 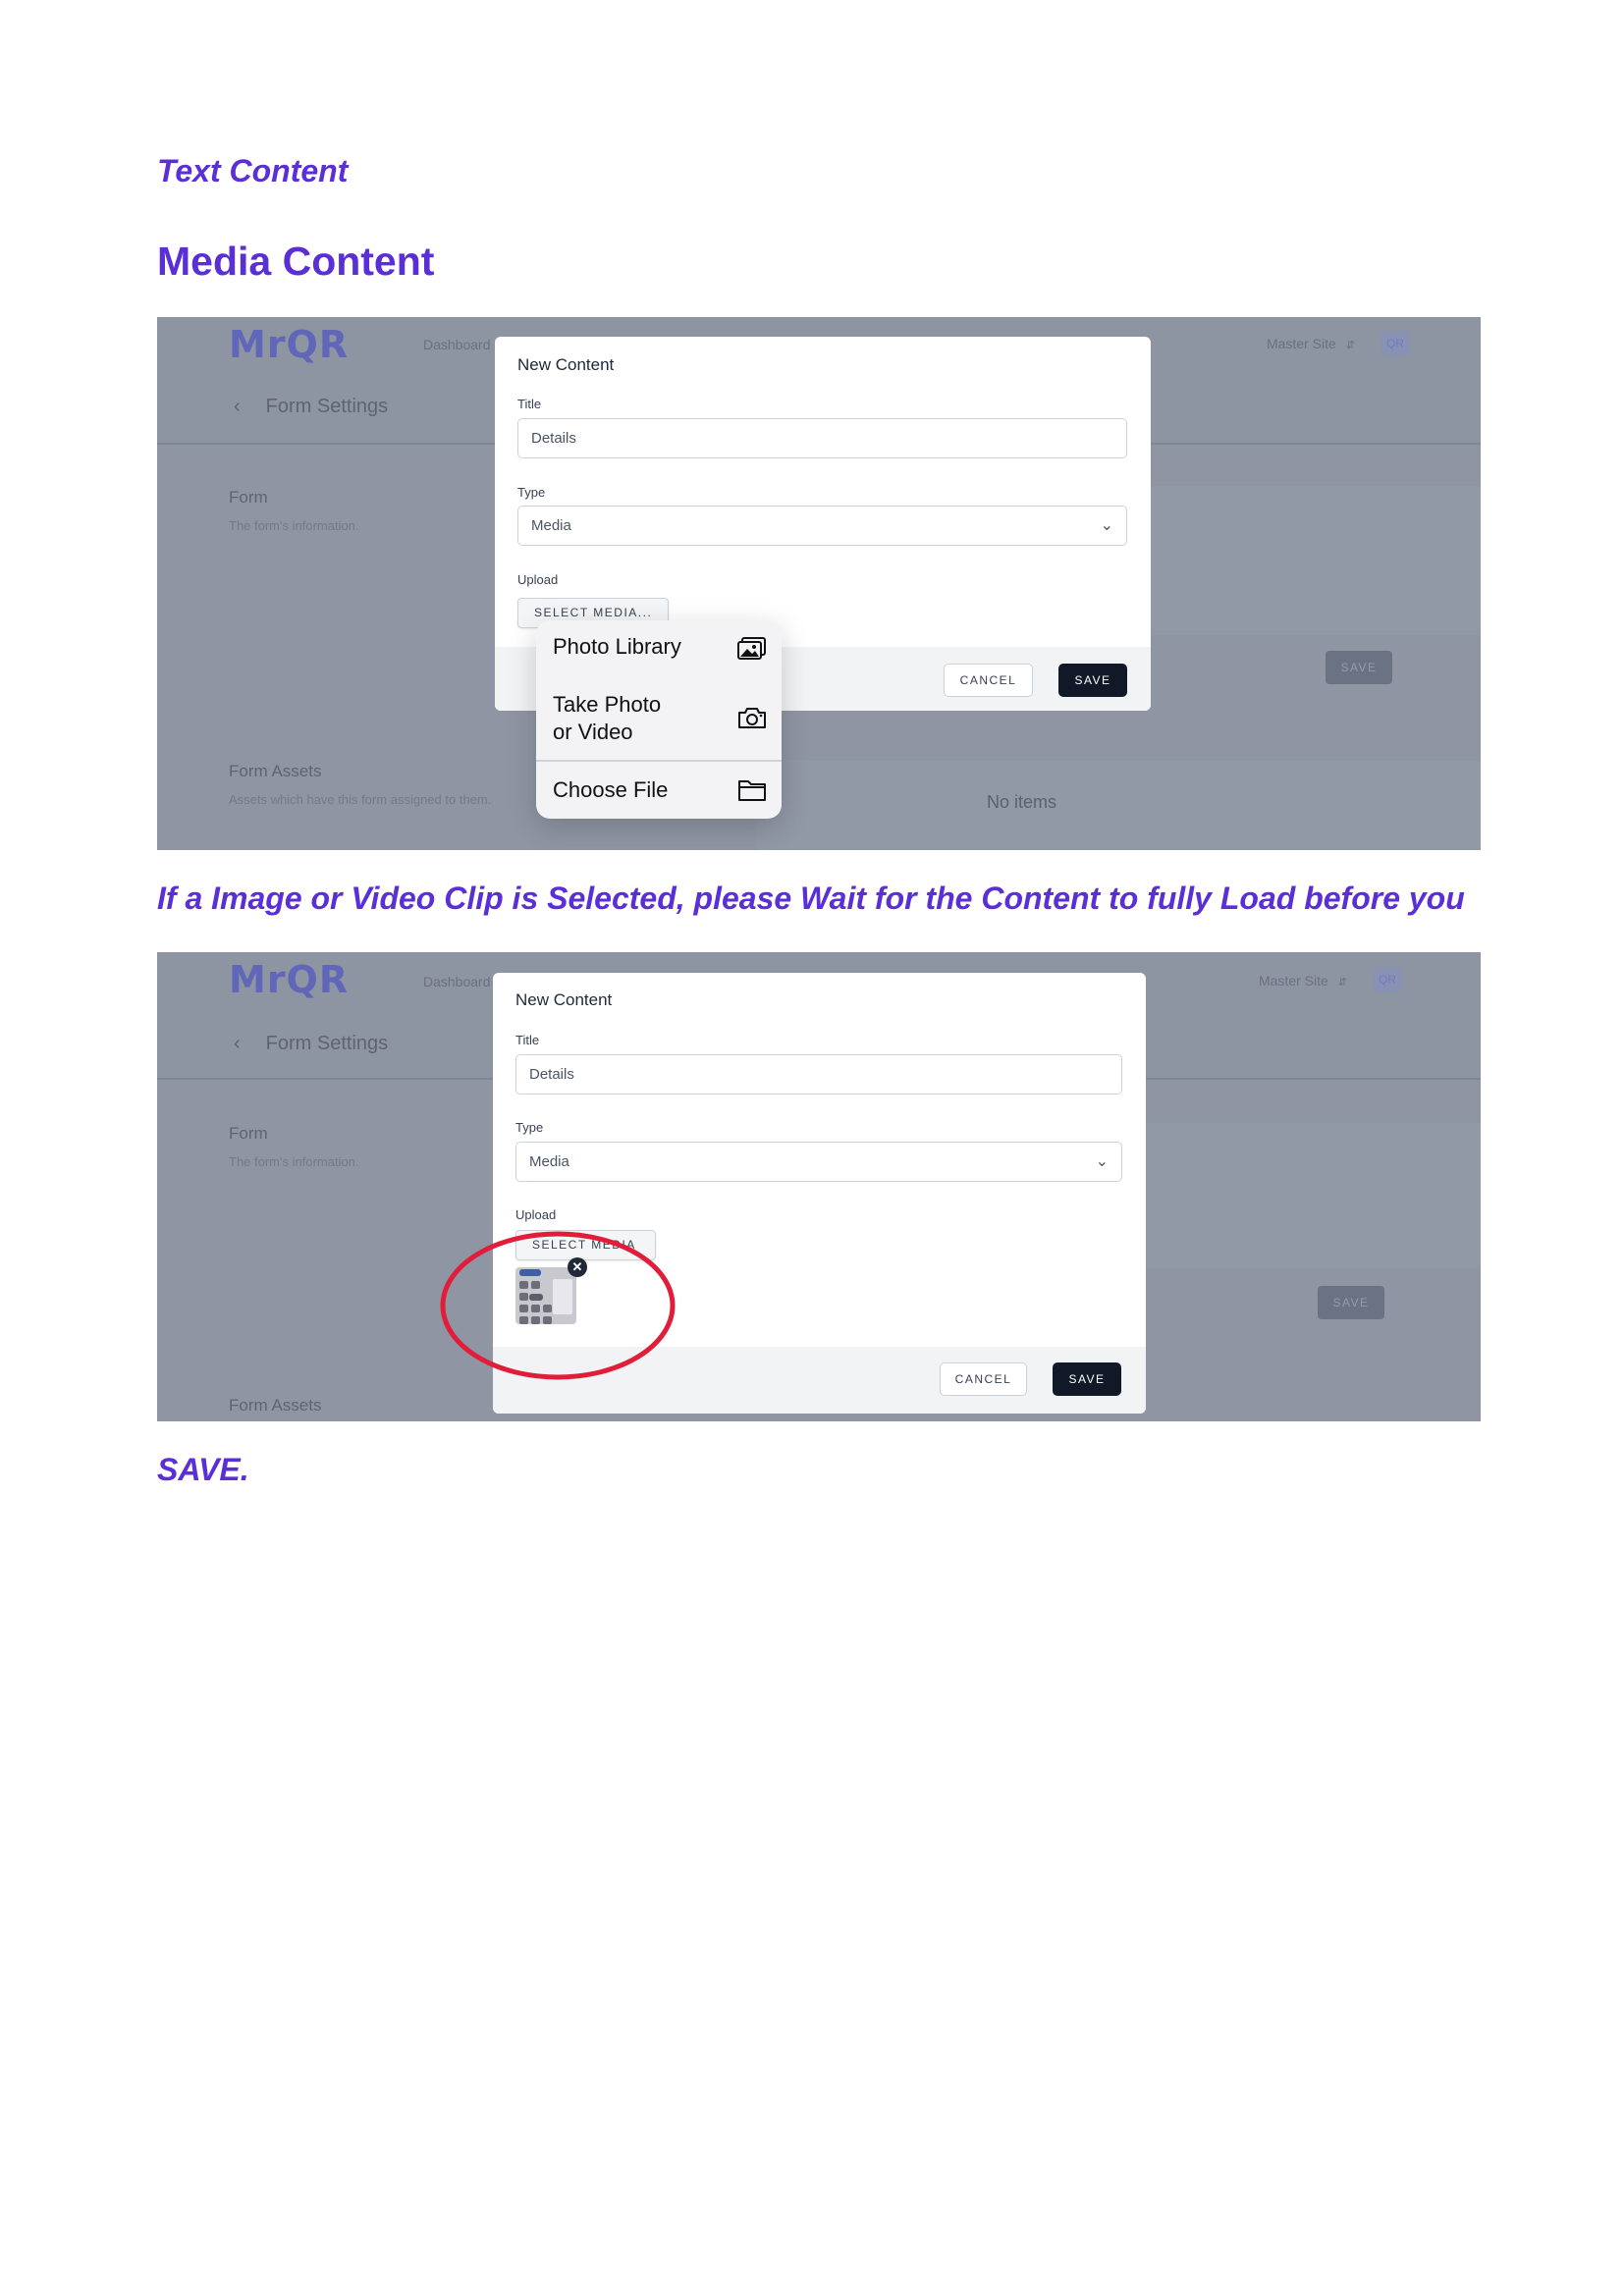 I want to click on take-photo-option: Take Photo or Video, so click(x=659, y=718).